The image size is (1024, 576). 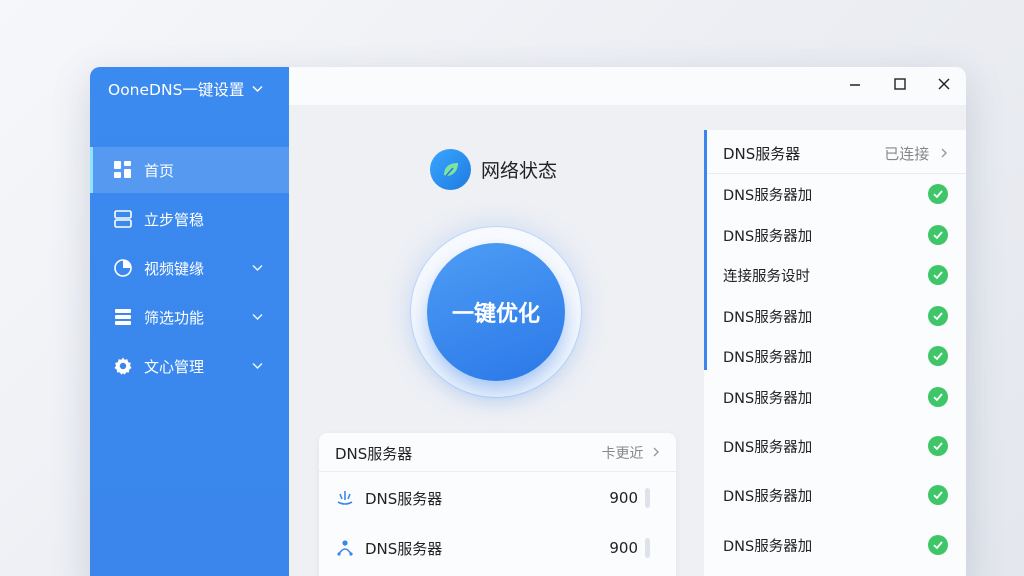 I want to click on sidebar-item-settings: 文心管理, so click(x=189, y=366).